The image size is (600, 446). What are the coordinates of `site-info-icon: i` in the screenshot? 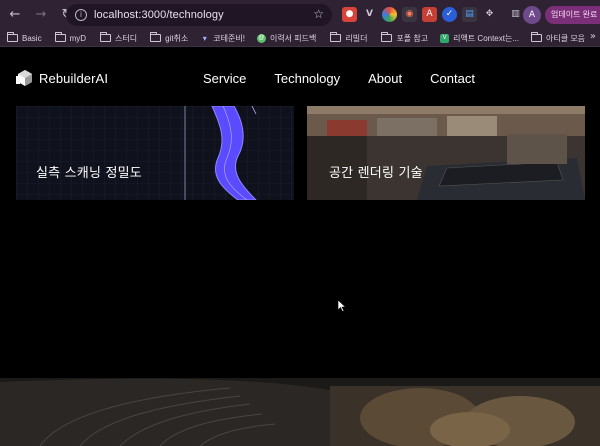 It's located at (81, 15).